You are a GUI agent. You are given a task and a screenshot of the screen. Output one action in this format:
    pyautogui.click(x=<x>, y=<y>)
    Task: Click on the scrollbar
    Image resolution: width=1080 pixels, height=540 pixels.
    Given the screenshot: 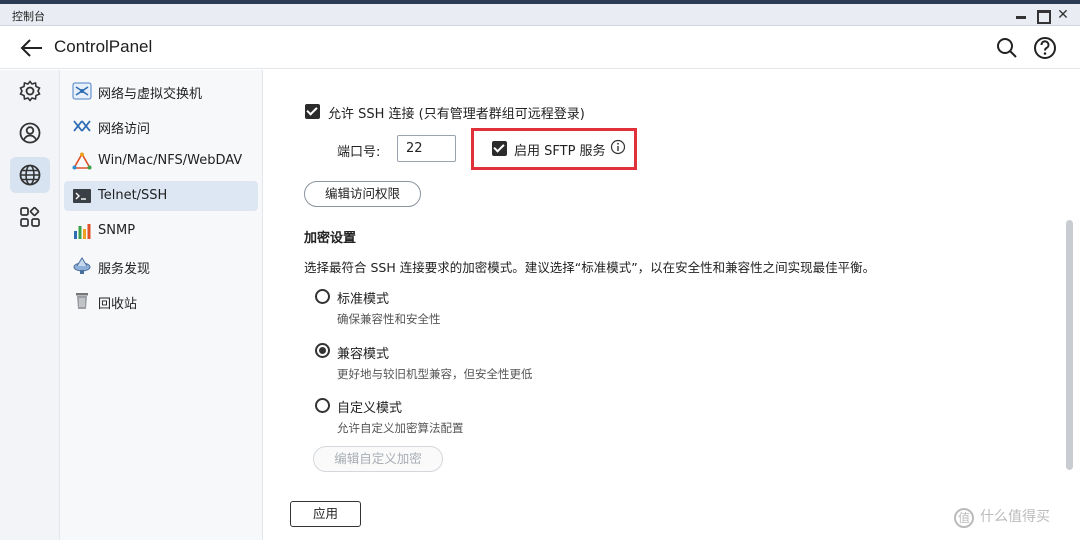 What is the action you would take?
    pyautogui.click(x=1069, y=345)
    